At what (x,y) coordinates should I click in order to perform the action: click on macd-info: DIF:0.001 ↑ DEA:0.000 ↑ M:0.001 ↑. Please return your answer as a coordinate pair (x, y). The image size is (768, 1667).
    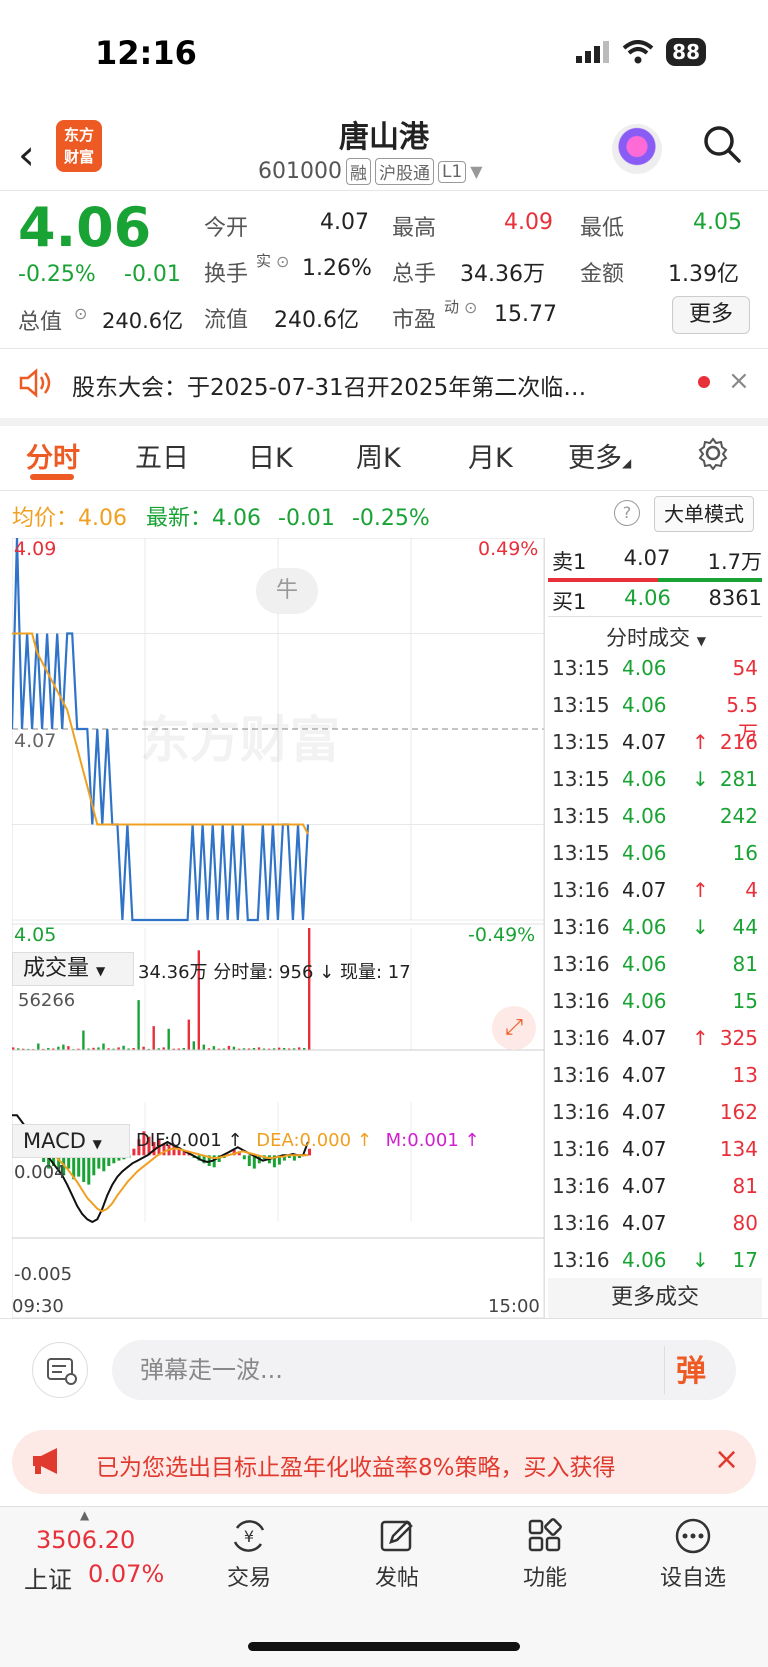
    Looking at the image, I should click on (308, 1140).